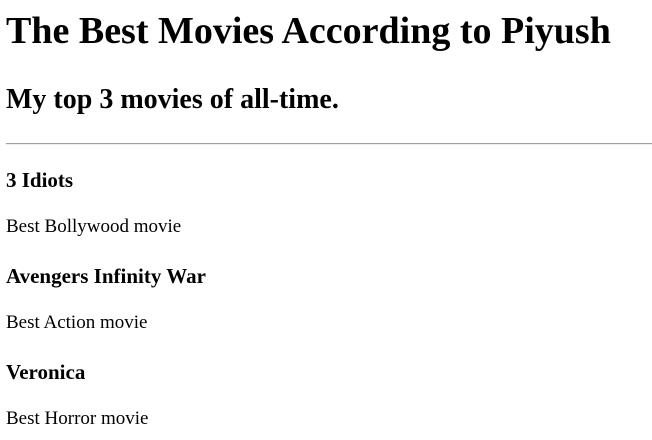 This screenshot has width=652, height=440. What do you see at coordinates (46, 372) in the screenshot?
I see `movie-title: Veronica` at bounding box center [46, 372].